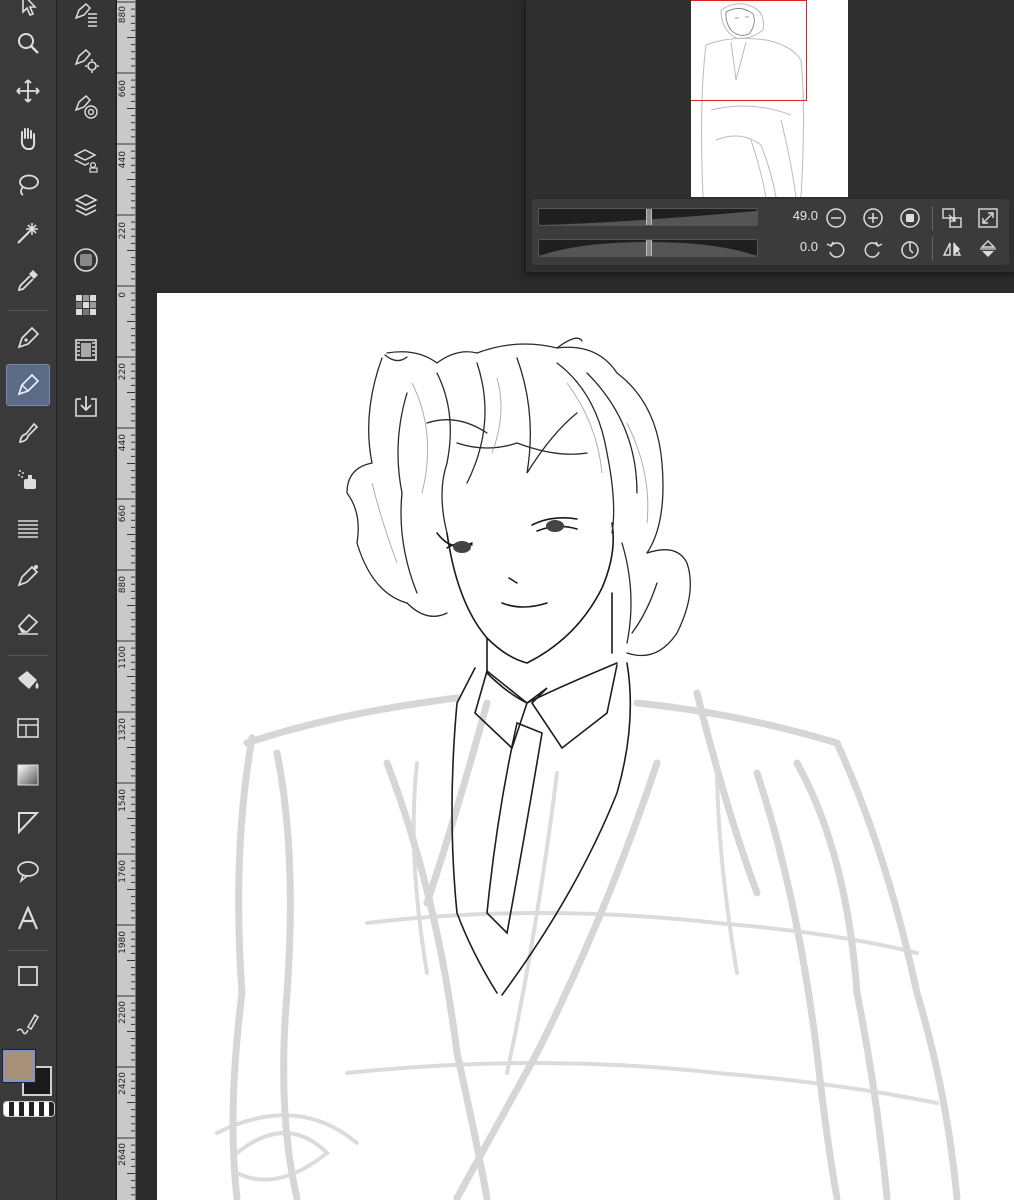 The width and height of the screenshot is (1014, 1200). What do you see at coordinates (873, 249) in the screenshot?
I see `rotate-right-icon` at bounding box center [873, 249].